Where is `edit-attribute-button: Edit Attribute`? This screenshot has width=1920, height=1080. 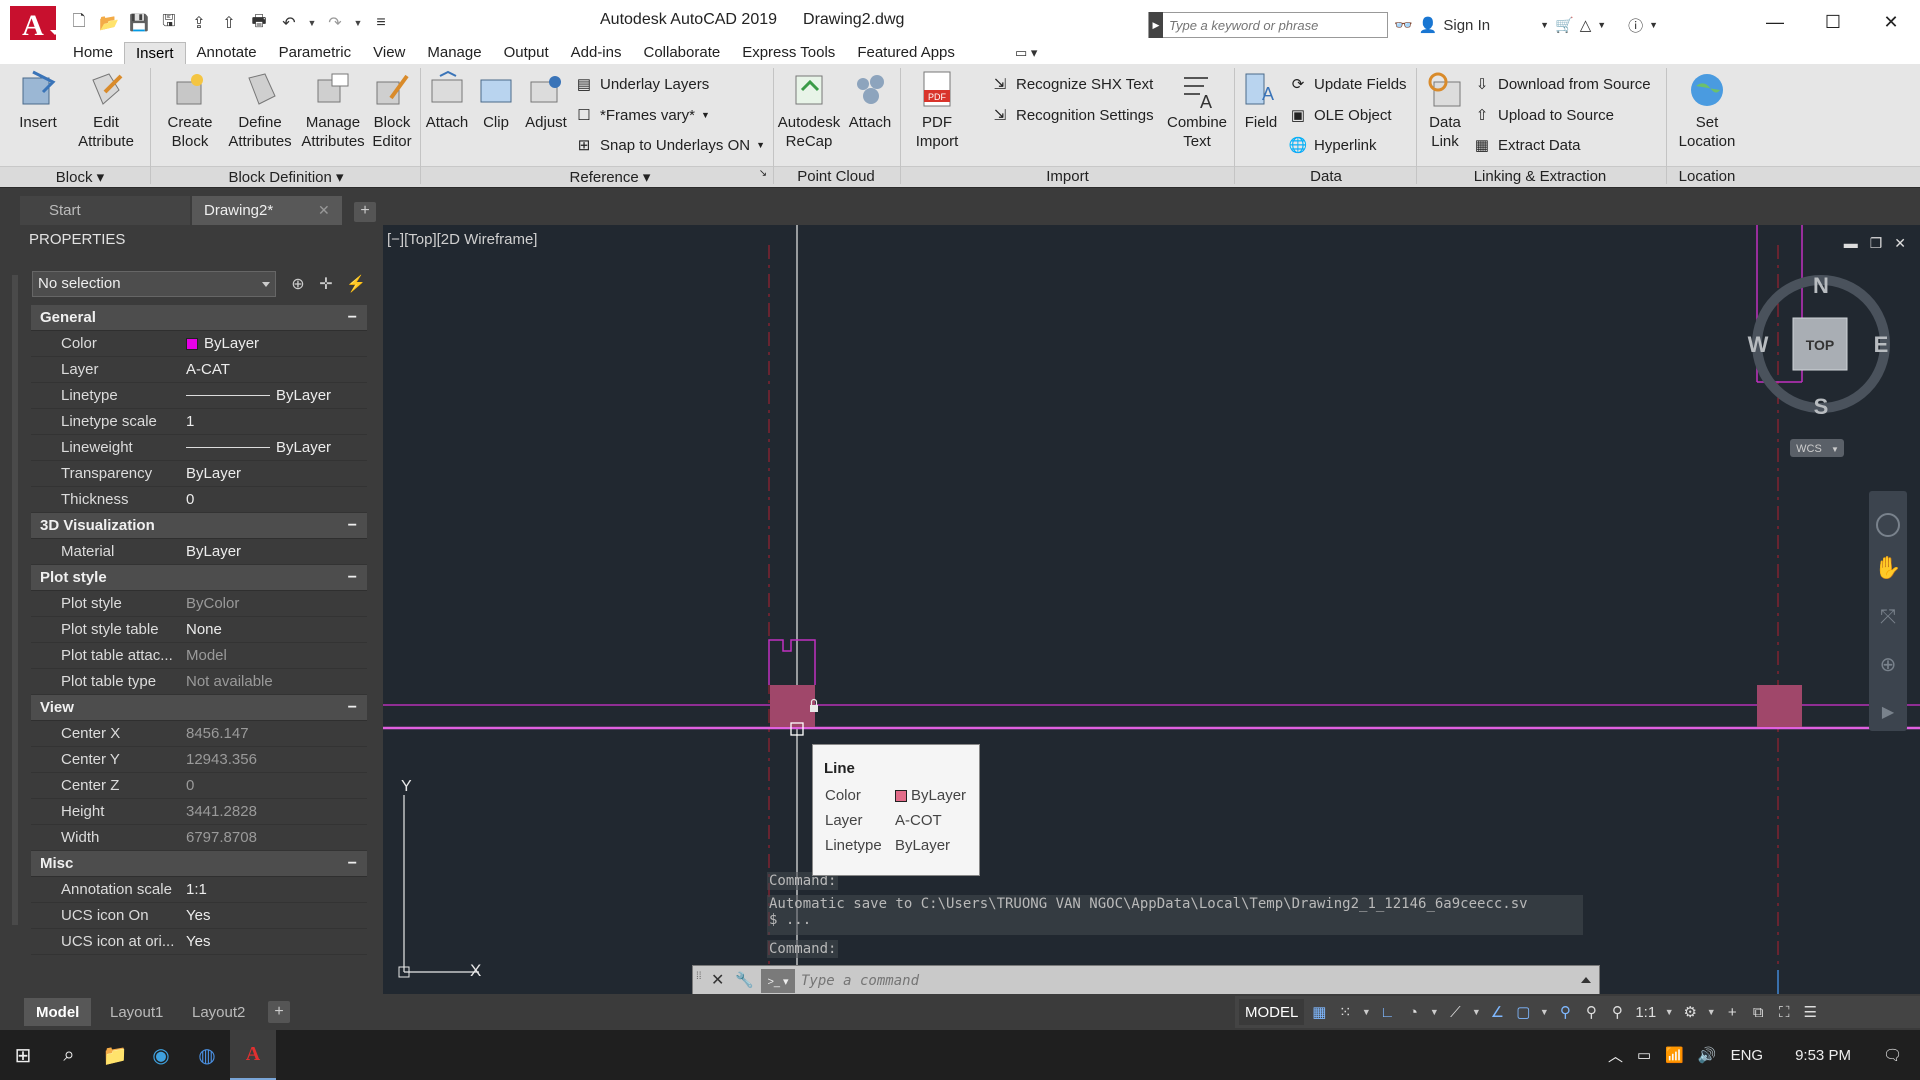
edit-attribute-button: Edit Attribute is located at coordinates (106, 110).